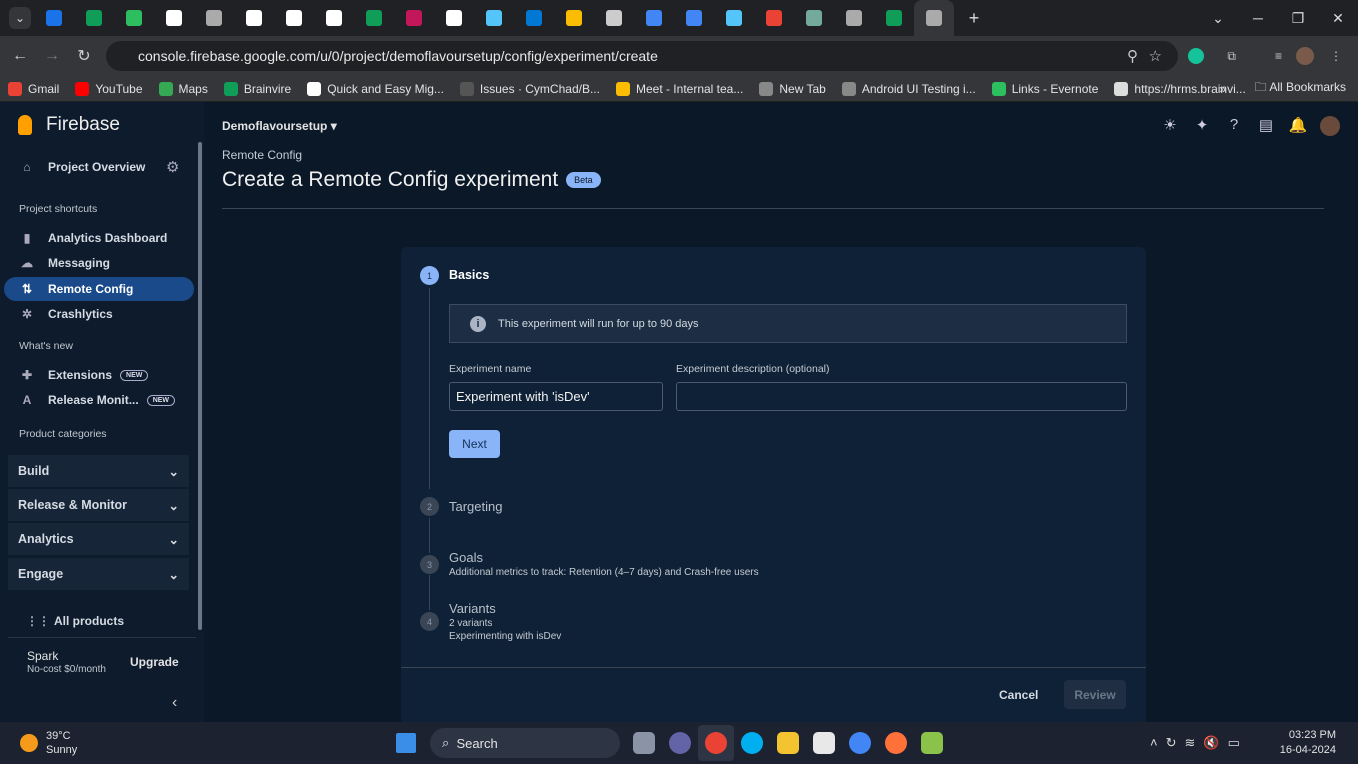 The width and height of the screenshot is (1358, 764). What do you see at coordinates (109, 88) in the screenshot?
I see `bookmark-item: YouTube` at bounding box center [109, 88].